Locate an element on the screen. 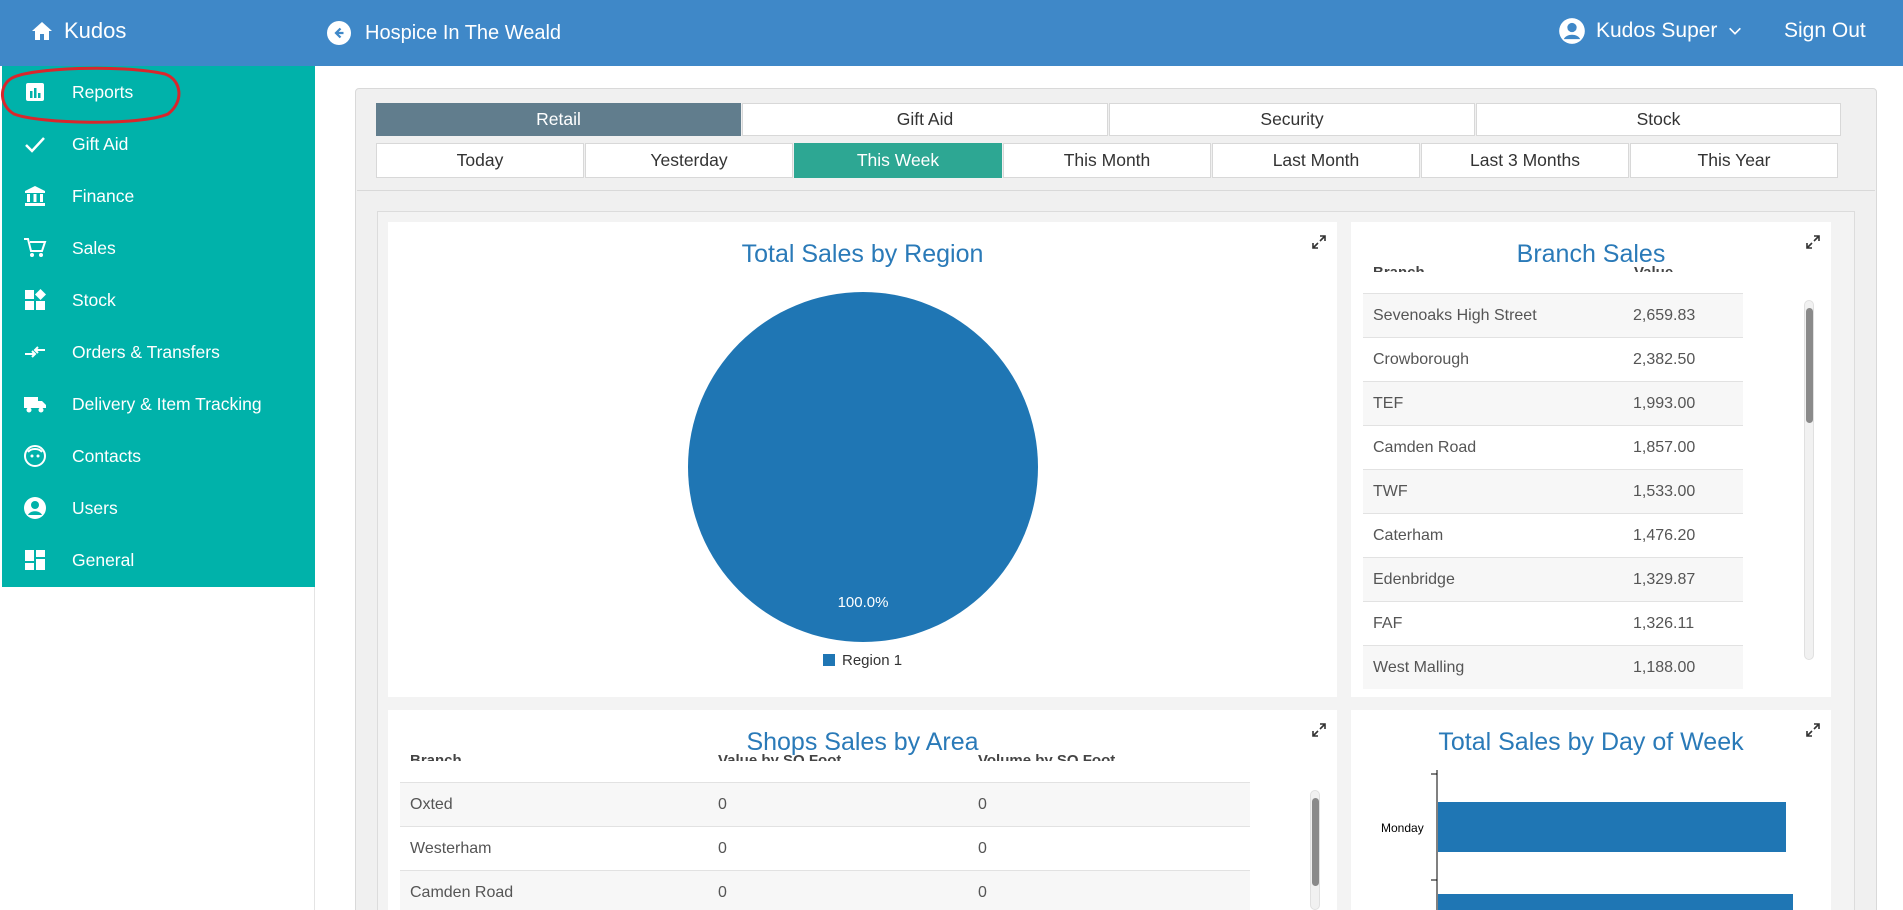  area-table-scrollbar is located at coordinates (1315, 850).